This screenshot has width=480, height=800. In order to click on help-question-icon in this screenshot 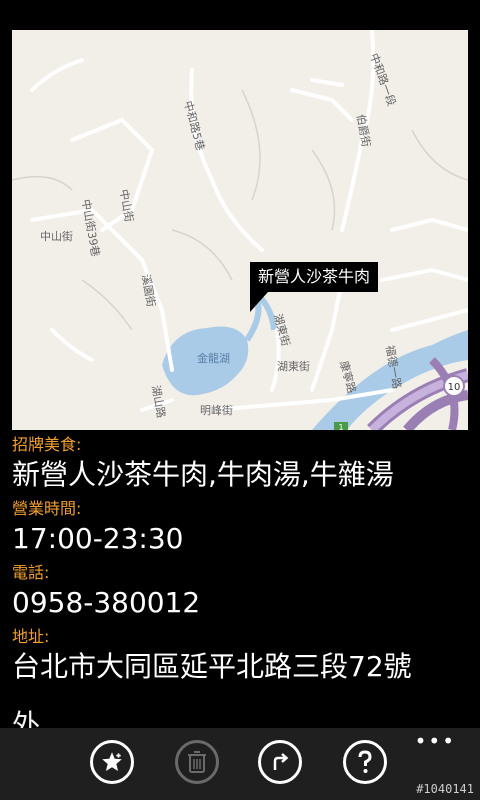, I will do `click(365, 761)`.